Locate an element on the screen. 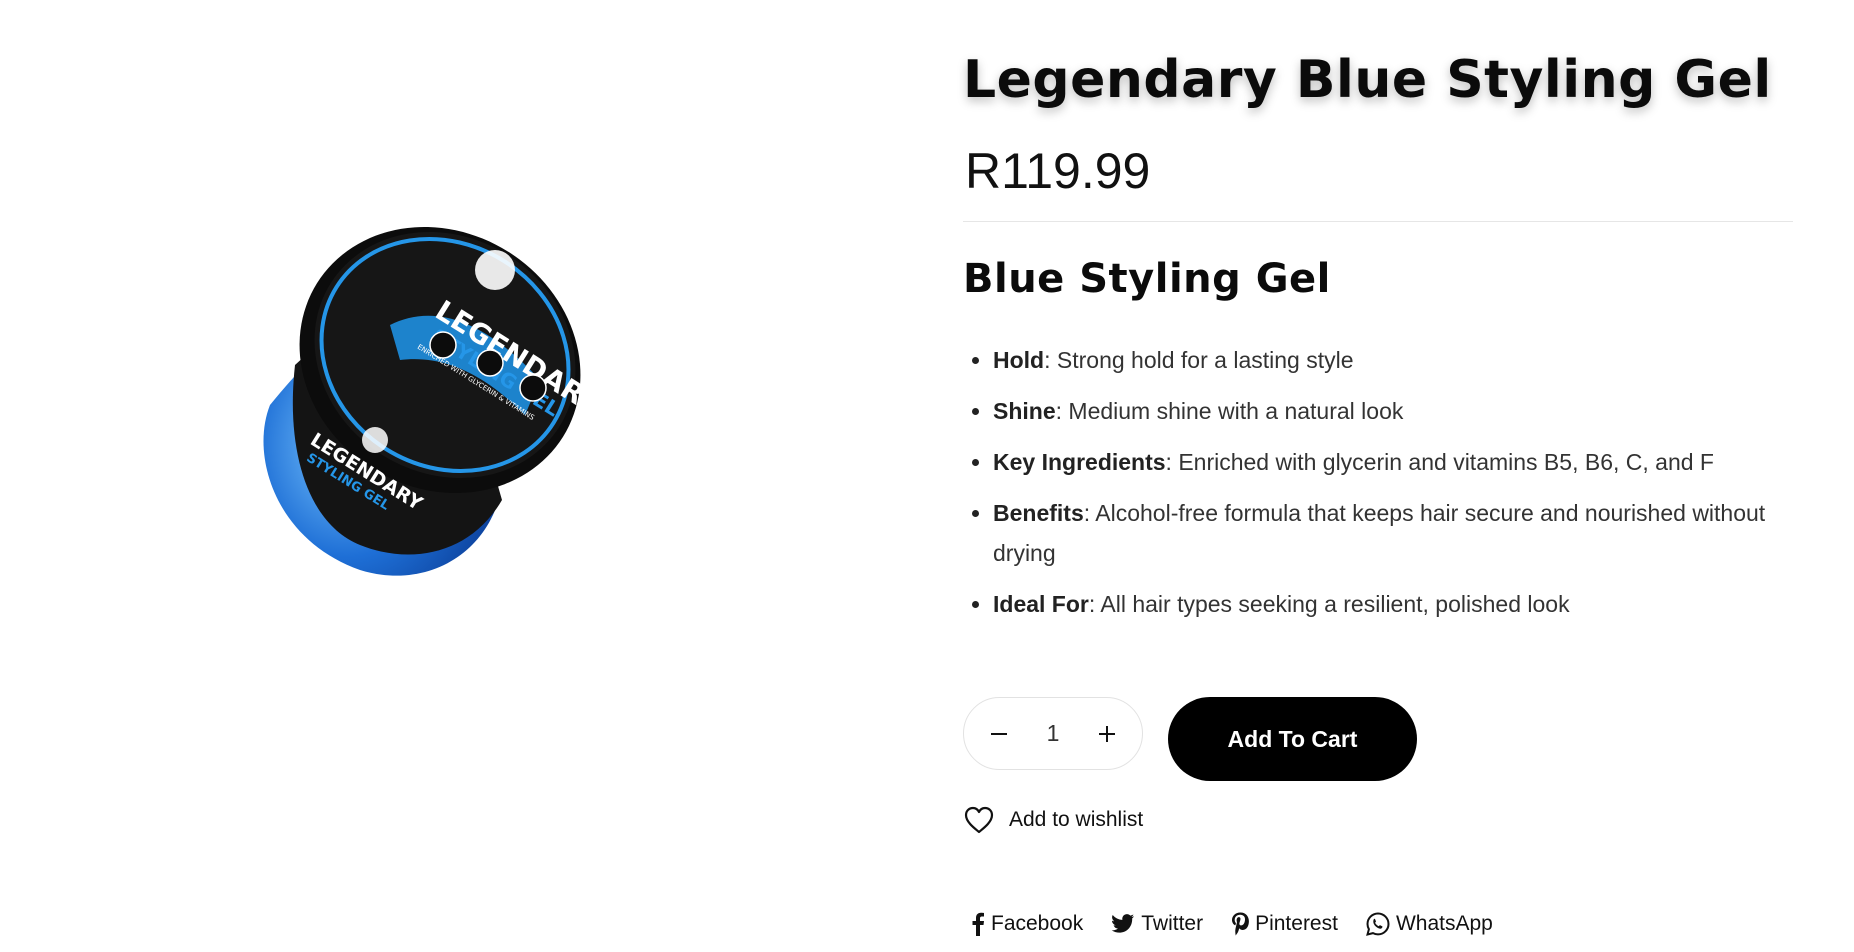  divider is located at coordinates (1378, 221).